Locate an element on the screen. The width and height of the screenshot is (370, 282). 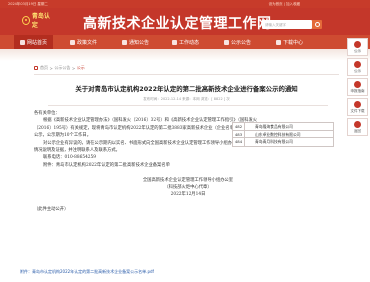
site-header: 青岛认定 高新技术企业认定管理工作网 请输入关键字 is located at coordinates (185, 21).